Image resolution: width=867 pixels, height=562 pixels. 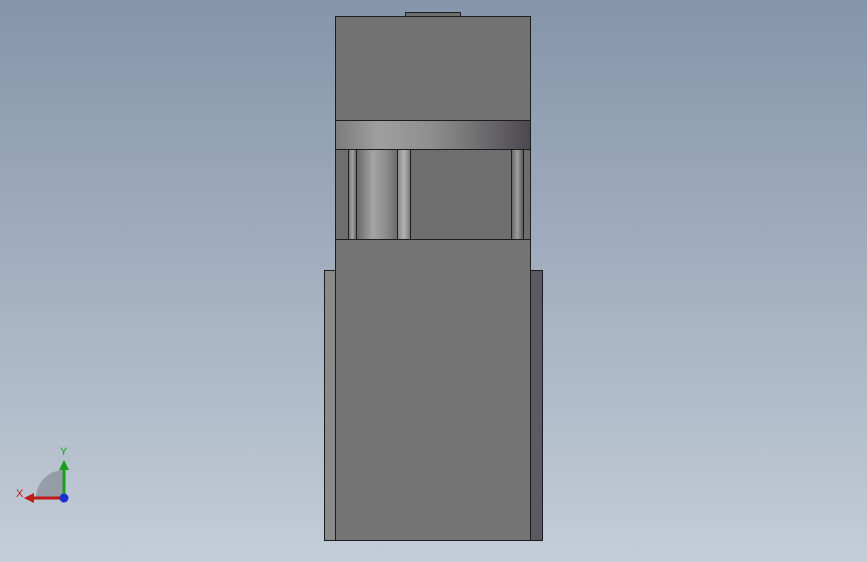 What do you see at coordinates (20, 494) in the screenshot?
I see `triad-x-label: X` at bounding box center [20, 494].